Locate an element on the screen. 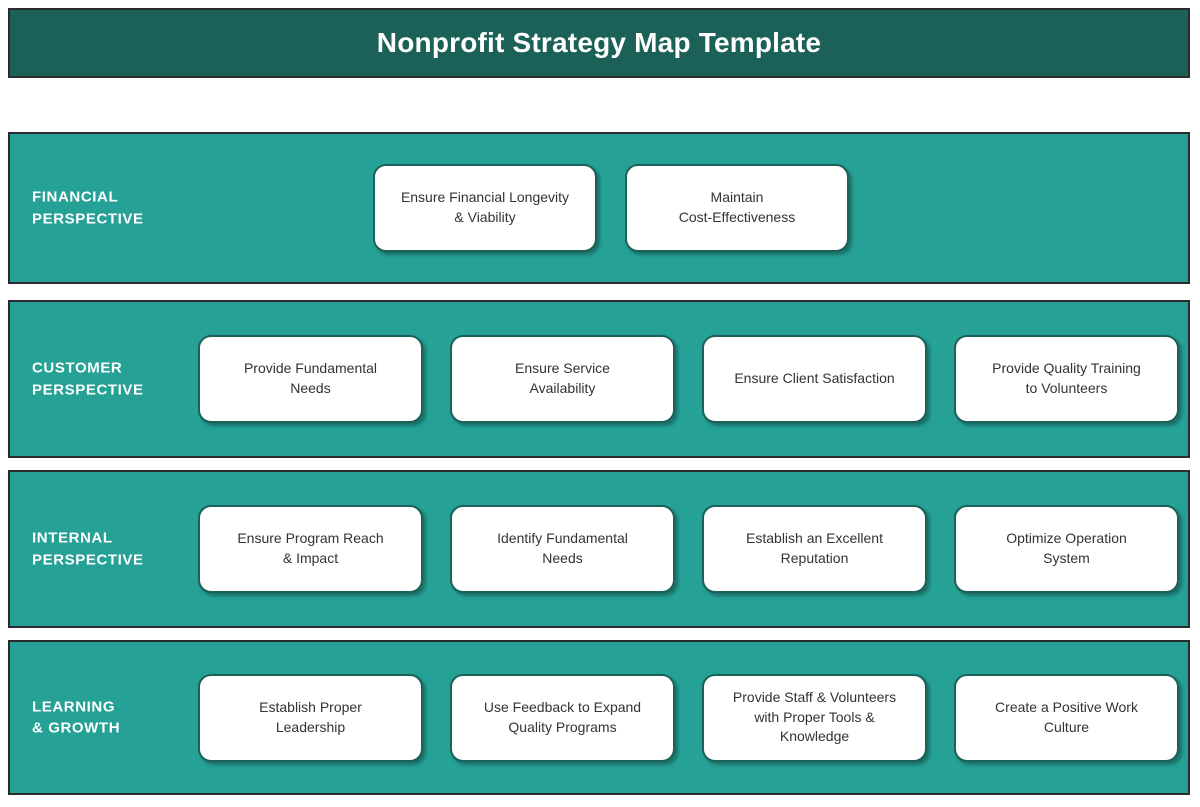 This screenshot has width=1200, height=807. objective-card: Establish Proper Leadership is located at coordinates (310, 717).